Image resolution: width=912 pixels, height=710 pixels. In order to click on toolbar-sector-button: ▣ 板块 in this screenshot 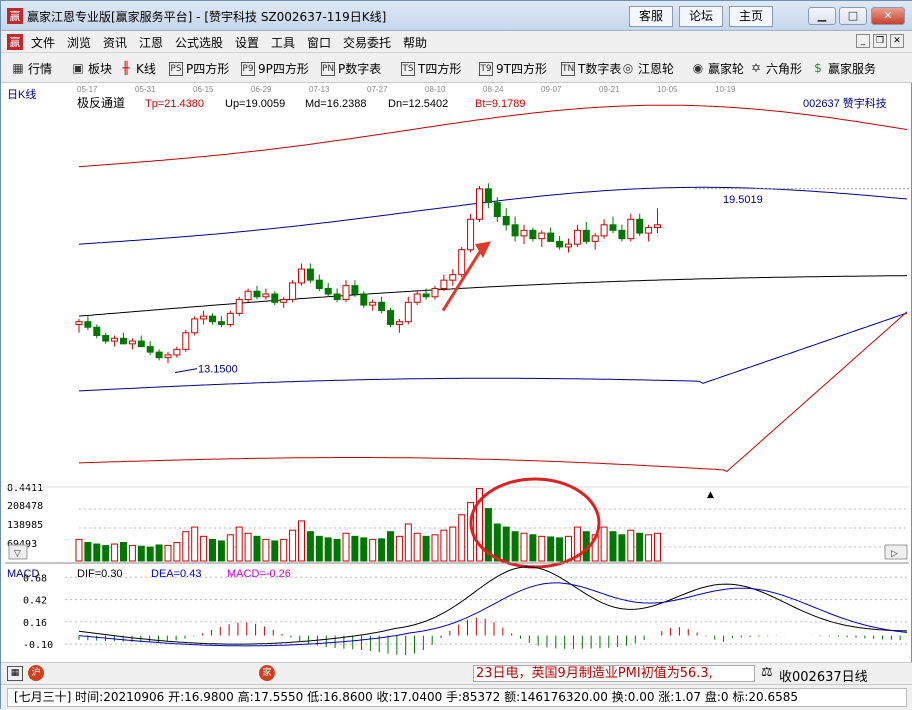, I will do `click(91, 68)`.